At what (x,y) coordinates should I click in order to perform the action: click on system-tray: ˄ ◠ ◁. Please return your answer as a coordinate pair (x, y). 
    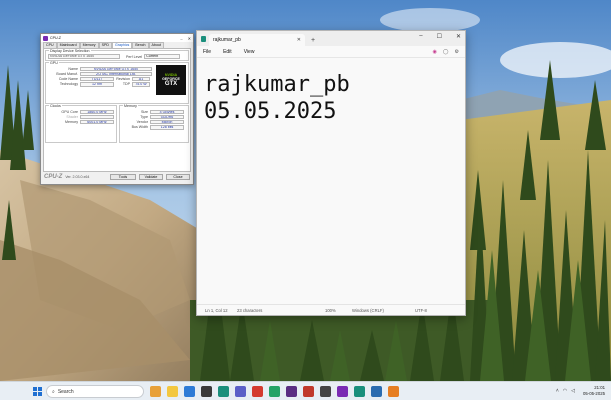
    Looking at the image, I should click on (565, 391).